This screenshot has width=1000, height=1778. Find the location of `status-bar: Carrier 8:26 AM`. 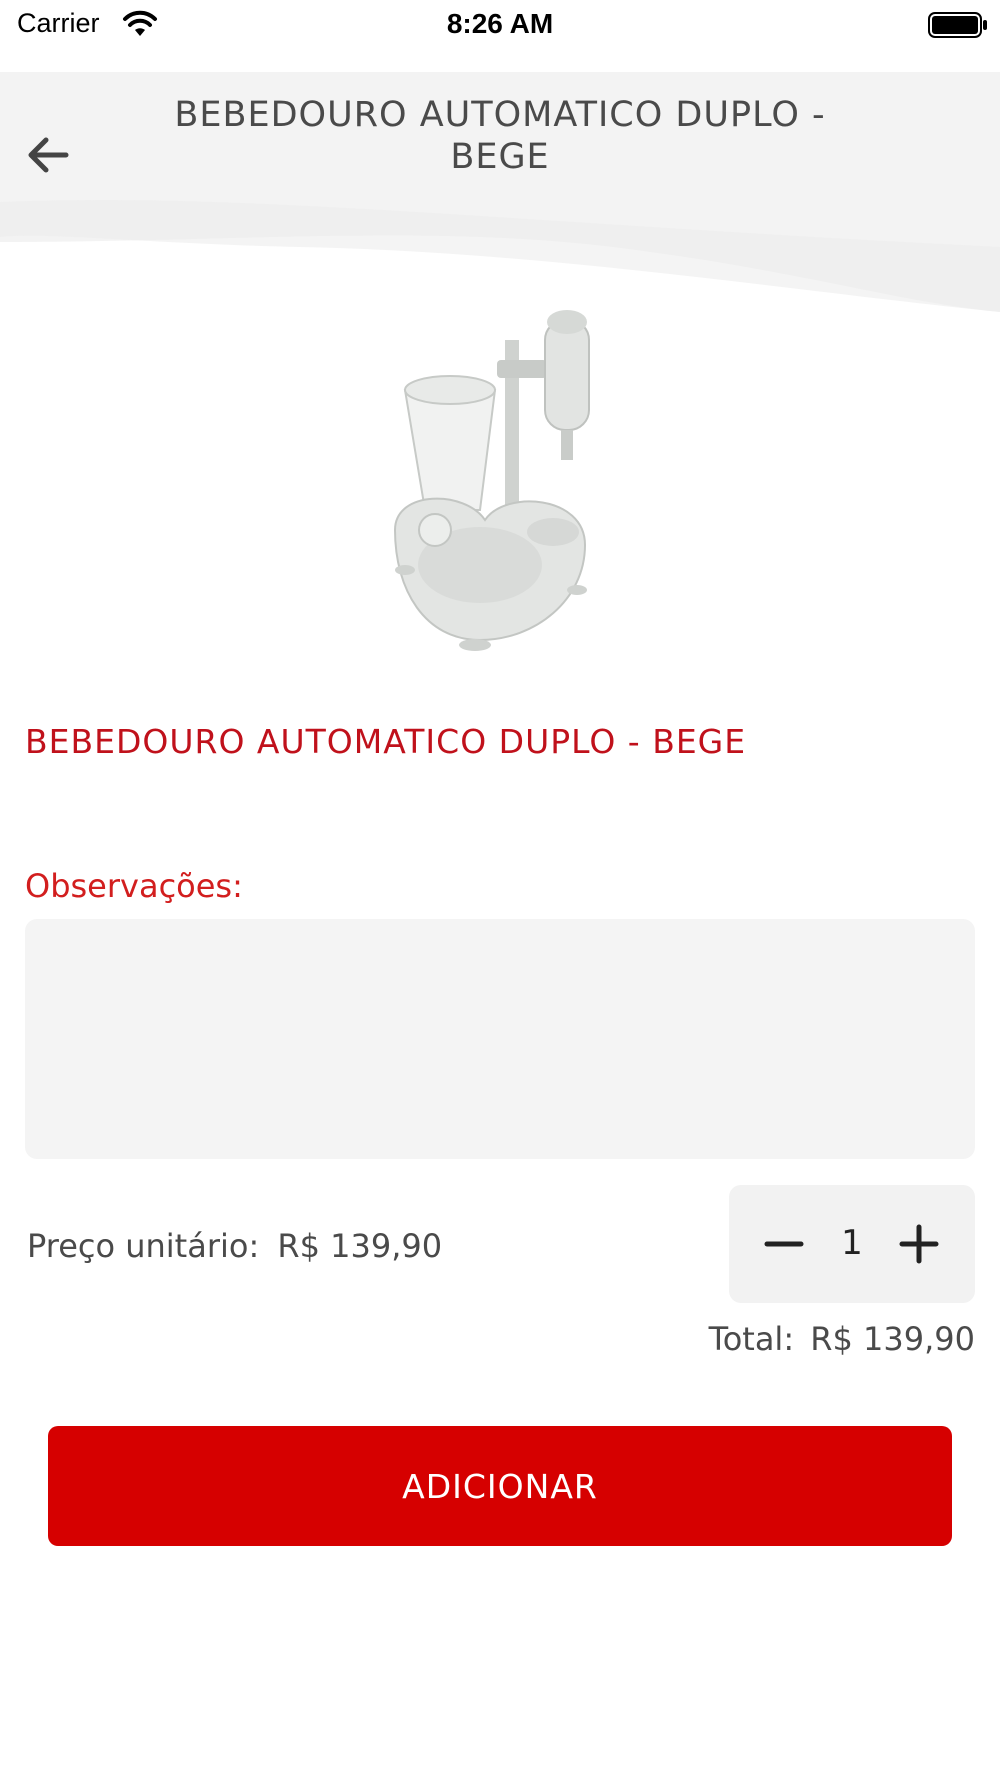

status-bar: Carrier 8:26 AM is located at coordinates (500, 36).